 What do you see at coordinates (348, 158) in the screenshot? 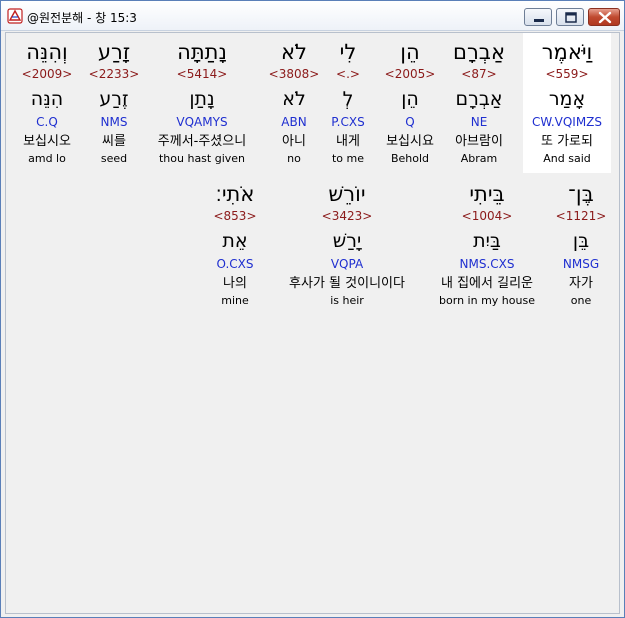
I see `english-gloss: to me` at bounding box center [348, 158].